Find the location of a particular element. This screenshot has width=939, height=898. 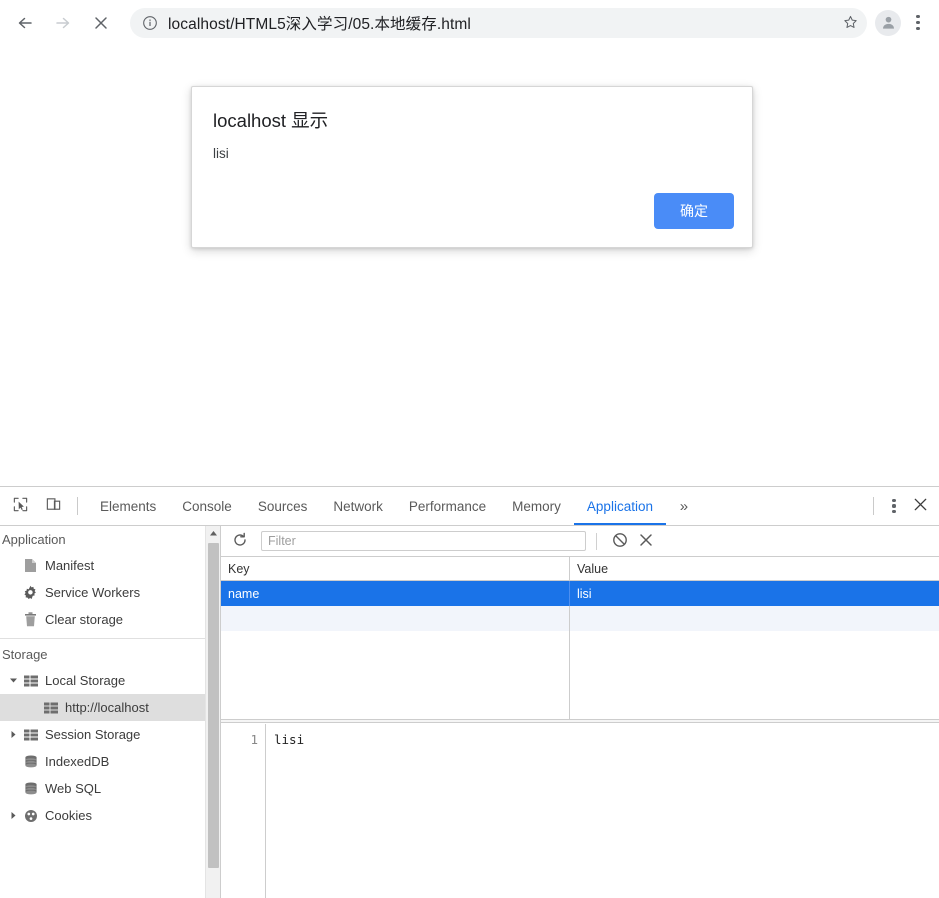

devtools-close-button is located at coordinates (920, 506).